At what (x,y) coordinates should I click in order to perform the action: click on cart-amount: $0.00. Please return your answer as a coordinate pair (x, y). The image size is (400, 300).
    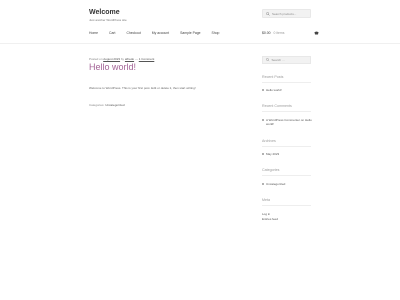
    Looking at the image, I should click on (266, 33).